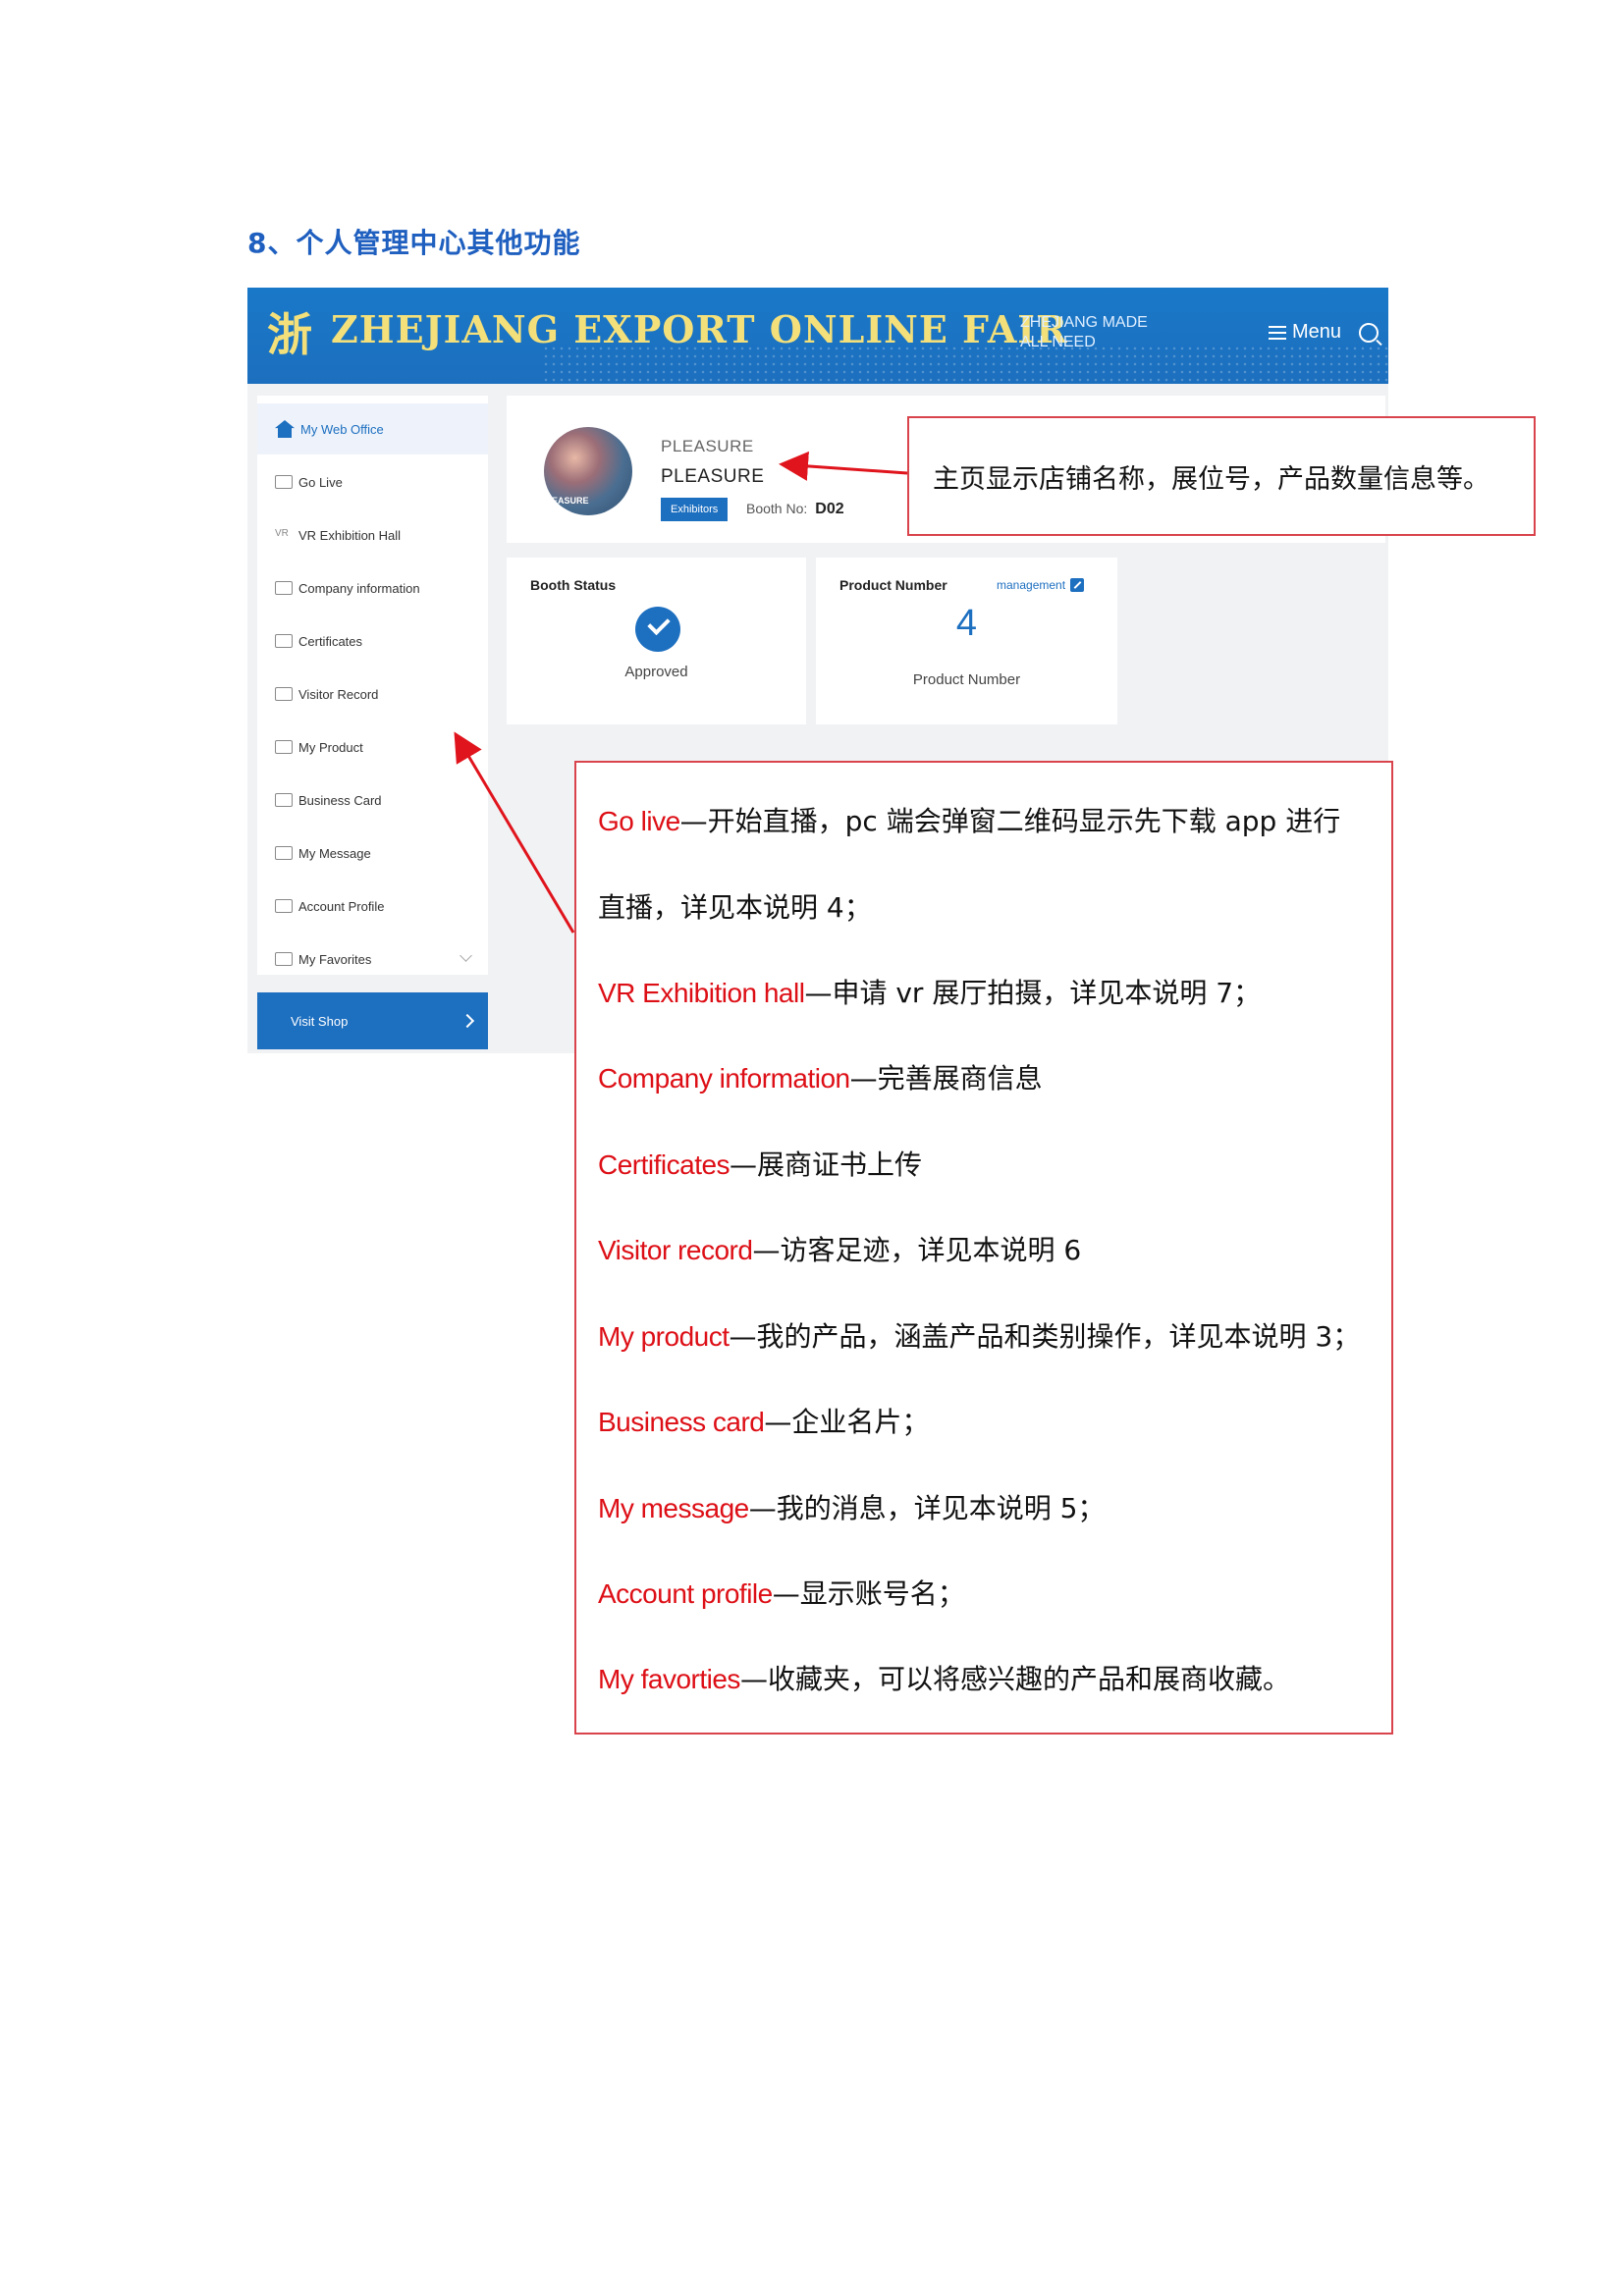 The image size is (1623, 2296). Describe the element at coordinates (574, 585) in the screenshot. I see `booth-status-title: Booth Status` at that location.